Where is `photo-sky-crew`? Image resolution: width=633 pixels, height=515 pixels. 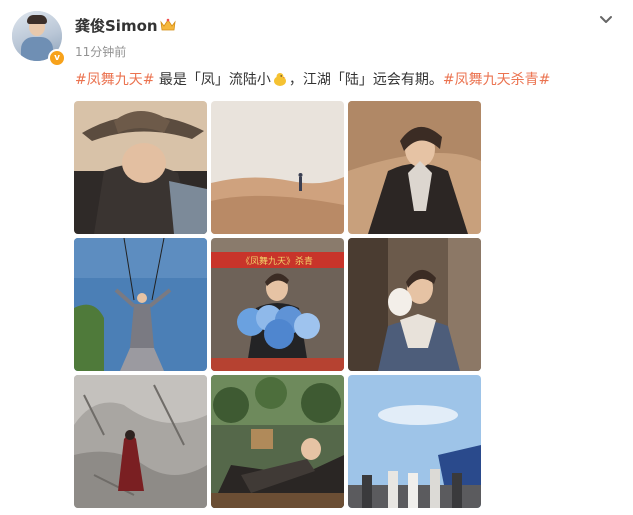
photo-sky-crew is located at coordinates (414, 441).